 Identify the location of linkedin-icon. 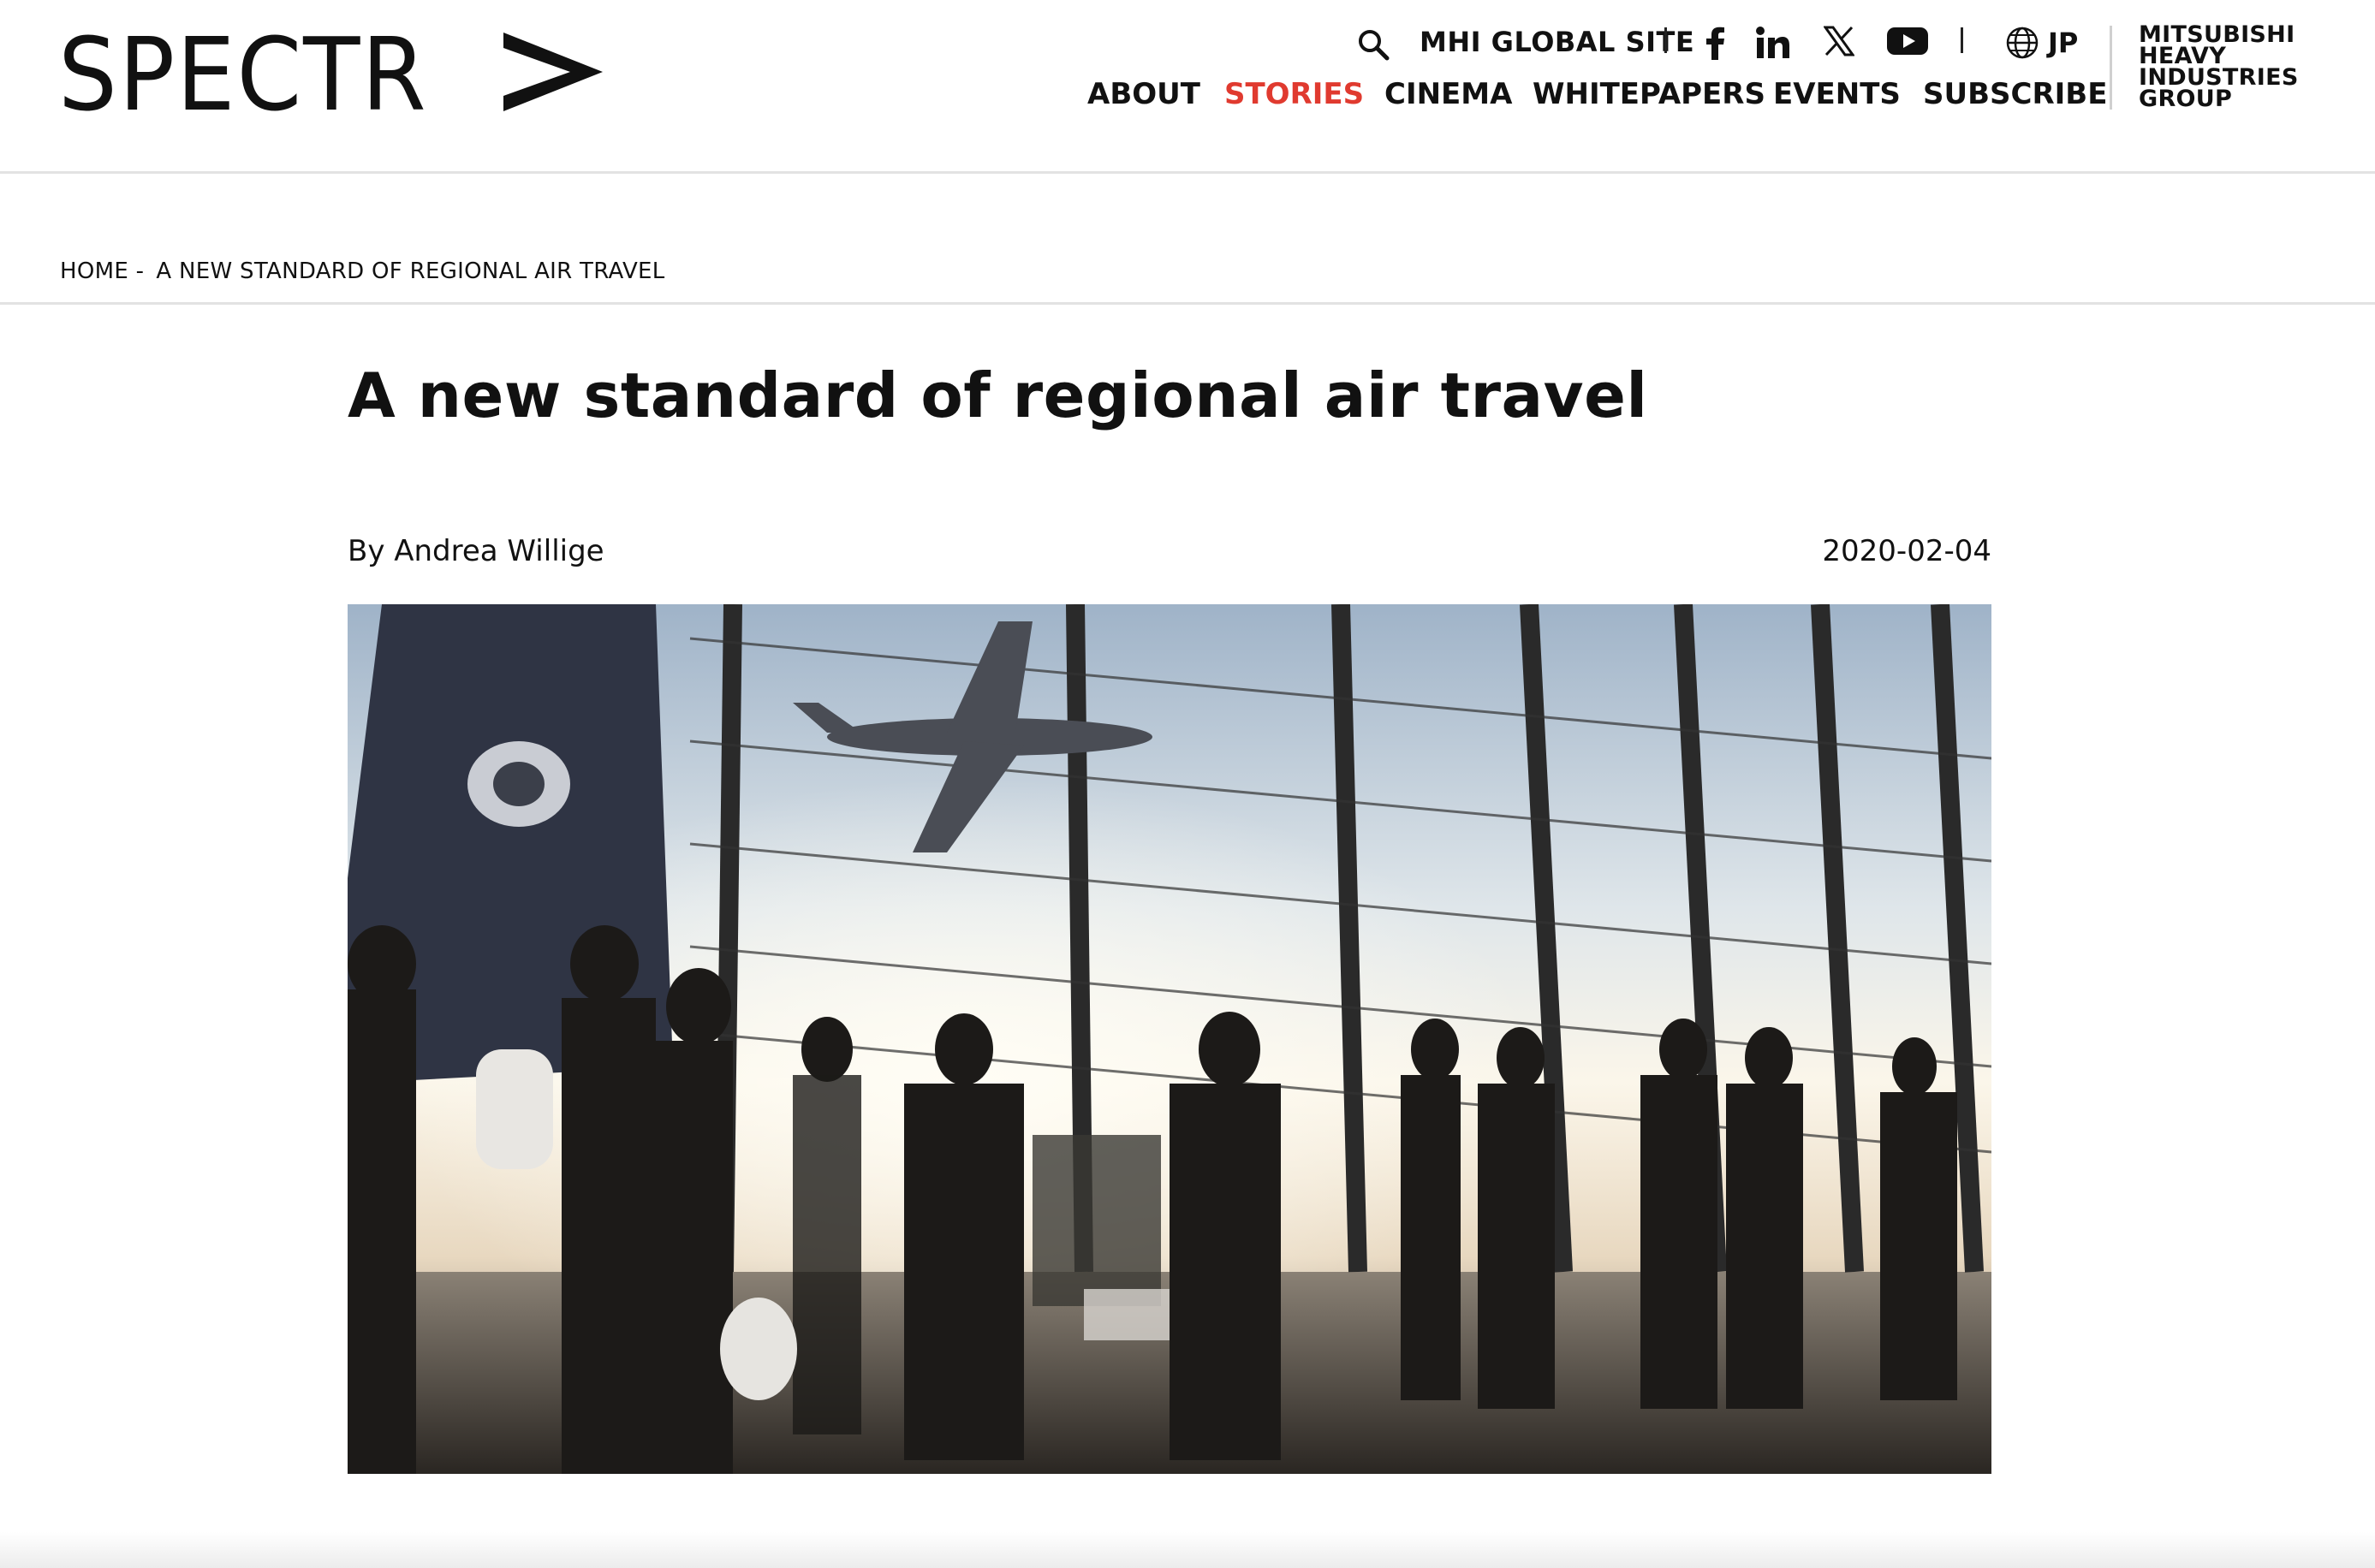
(1772, 43).